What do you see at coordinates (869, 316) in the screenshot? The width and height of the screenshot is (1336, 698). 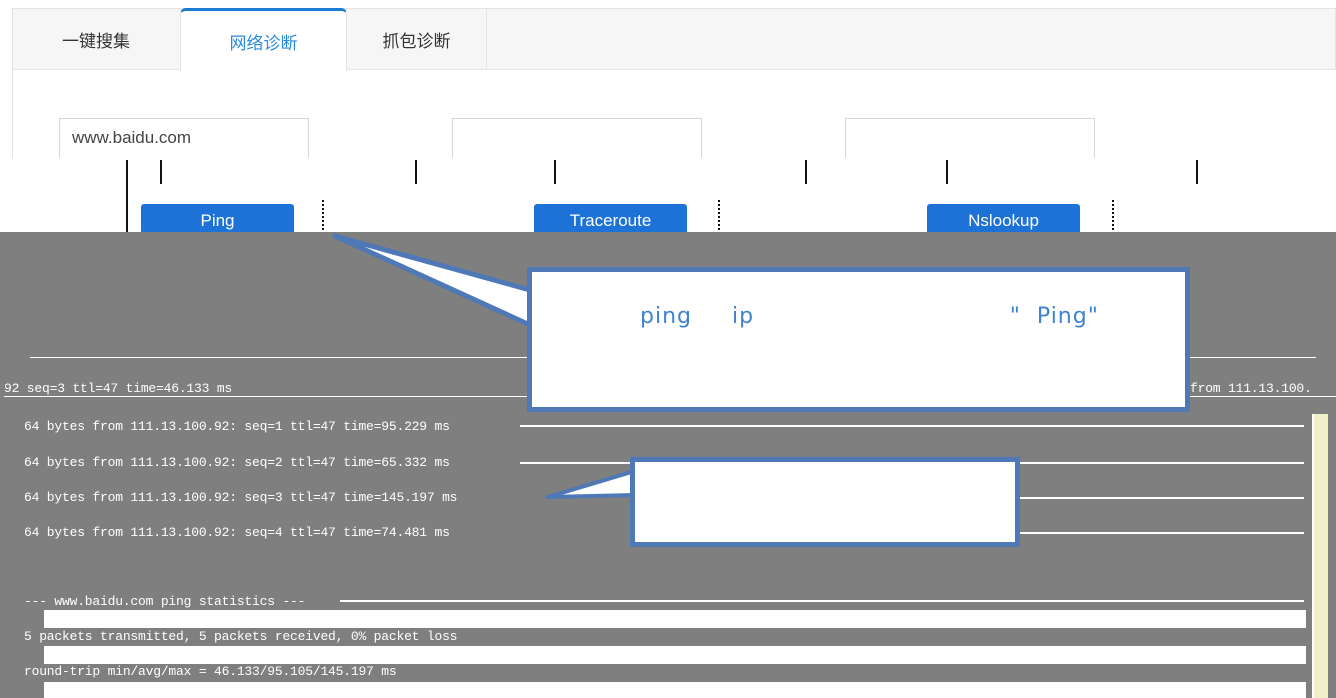 I see `annotation-text: ping ip " Ping"` at bounding box center [869, 316].